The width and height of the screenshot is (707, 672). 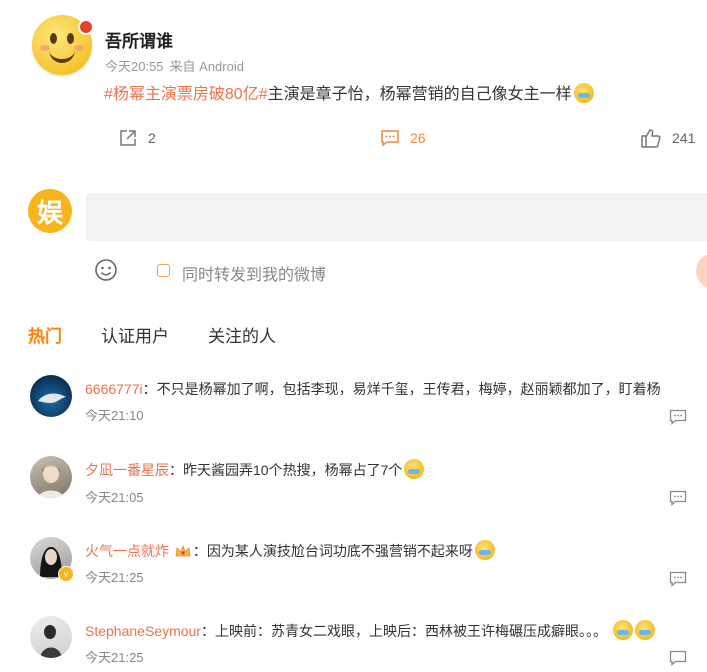 I want to click on comment-line: 夕凪一番星辰：昨天酱园弄10个热搜，杨幂占了7个, so click(x=255, y=469).